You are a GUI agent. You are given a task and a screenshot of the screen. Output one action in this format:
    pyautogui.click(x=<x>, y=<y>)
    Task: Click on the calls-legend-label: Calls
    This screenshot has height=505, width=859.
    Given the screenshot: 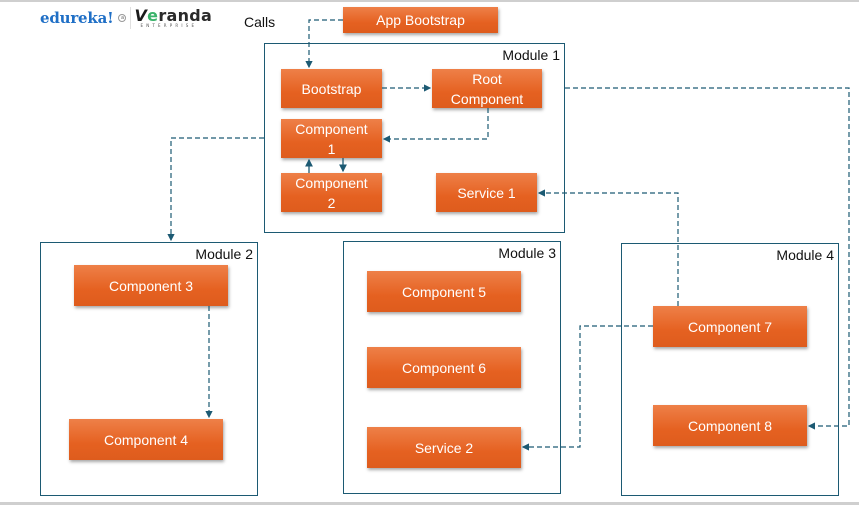 What is the action you would take?
    pyautogui.click(x=260, y=22)
    